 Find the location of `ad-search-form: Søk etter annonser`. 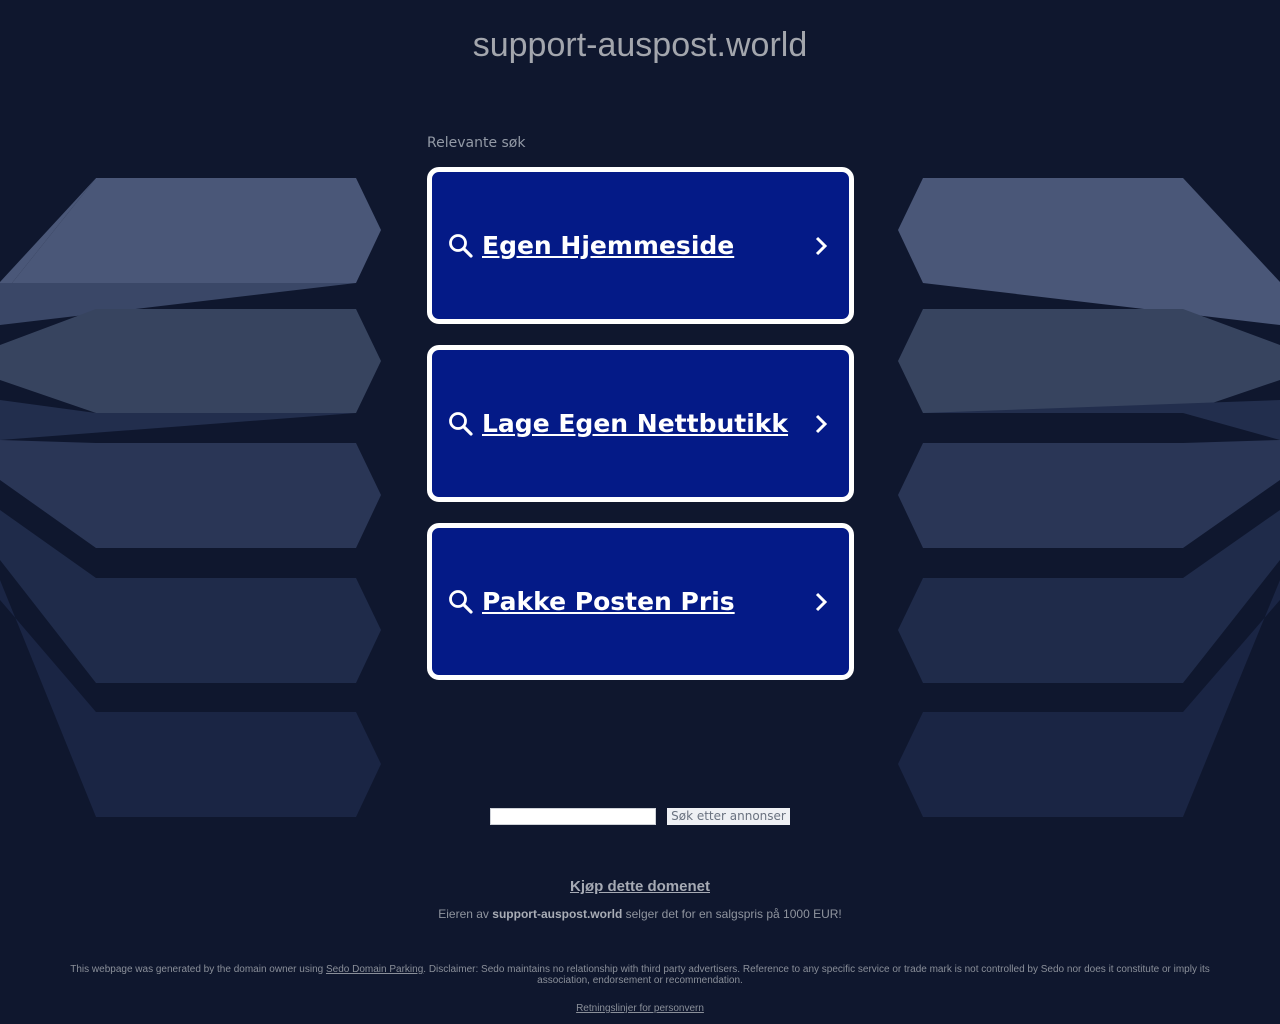

ad-search-form: Søk etter annonser is located at coordinates (640, 817).